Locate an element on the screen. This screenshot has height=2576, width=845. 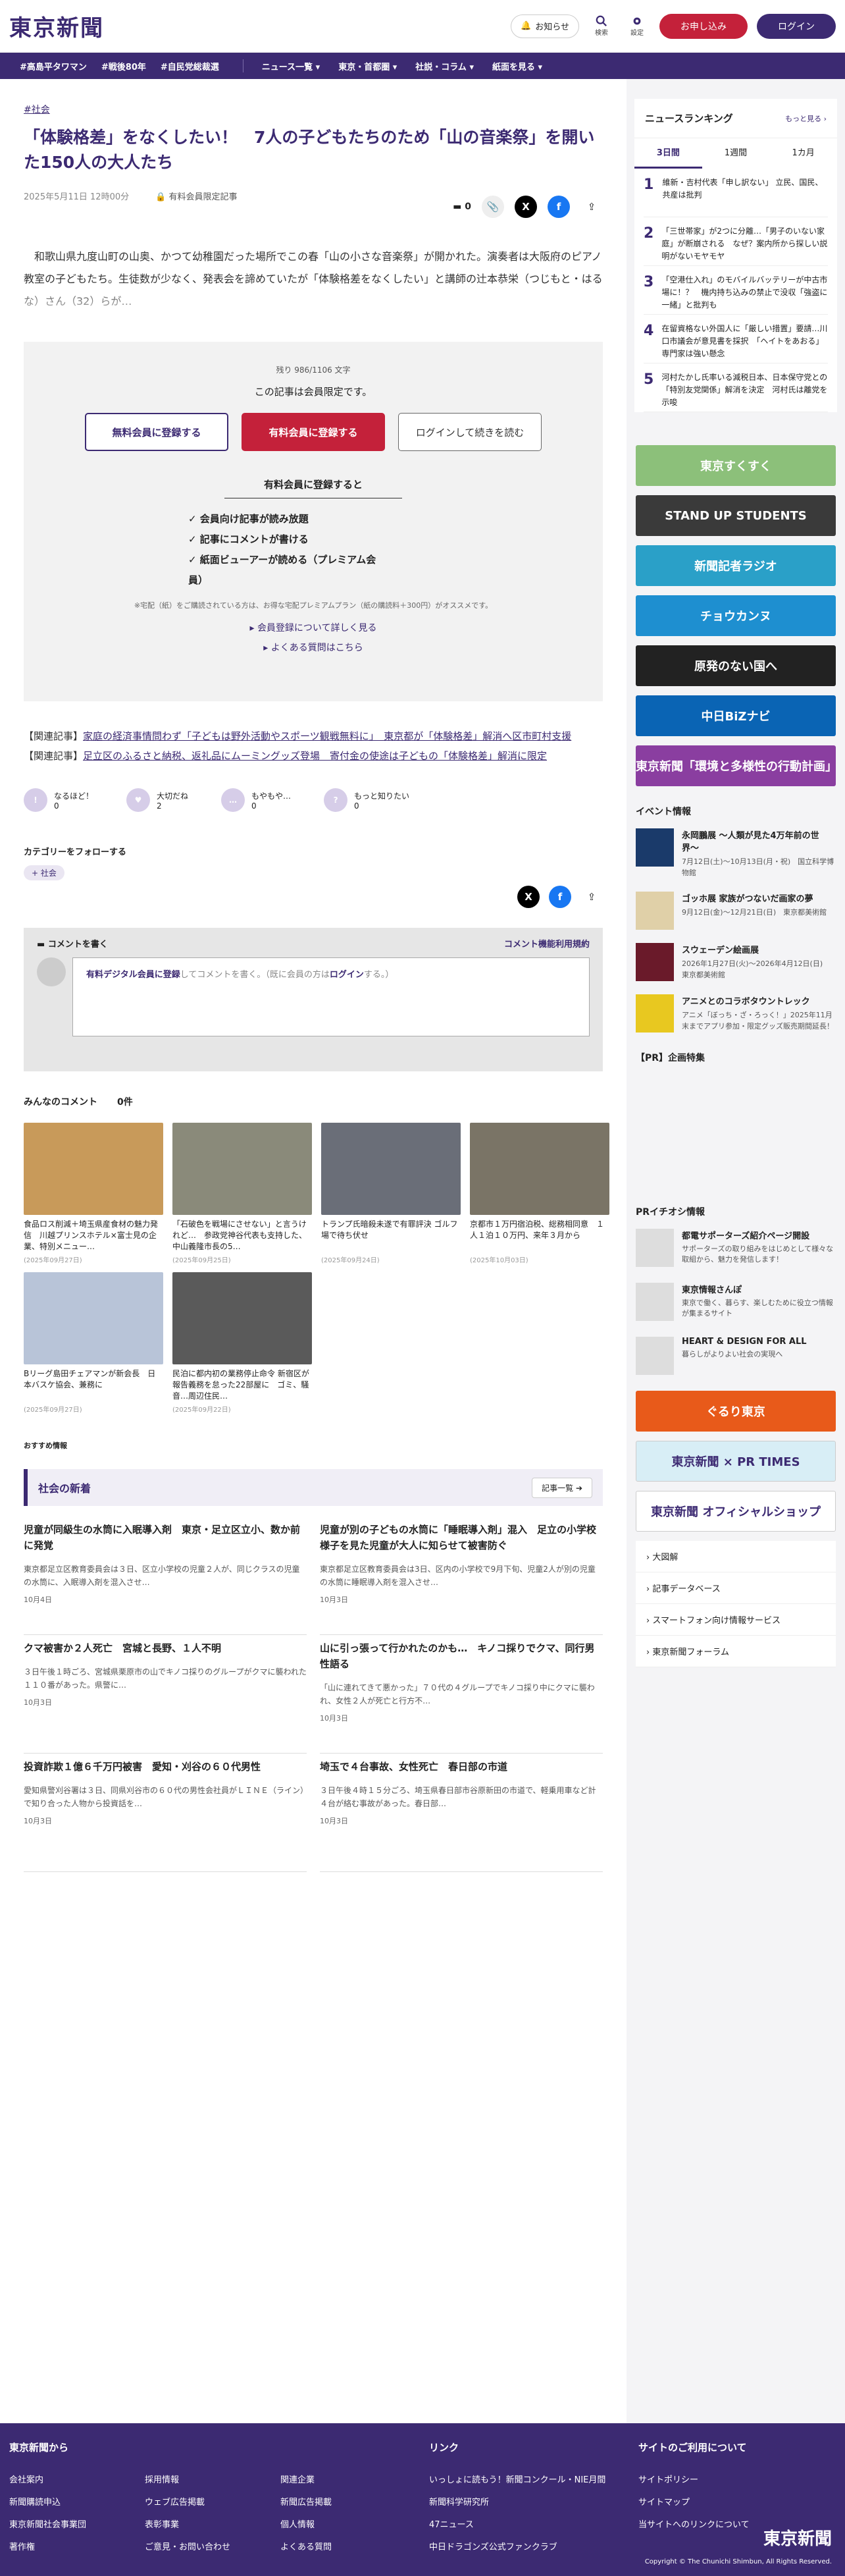
register-info-link: ▸ 会員登録について詳しく見る is located at coordinates (313, 627).